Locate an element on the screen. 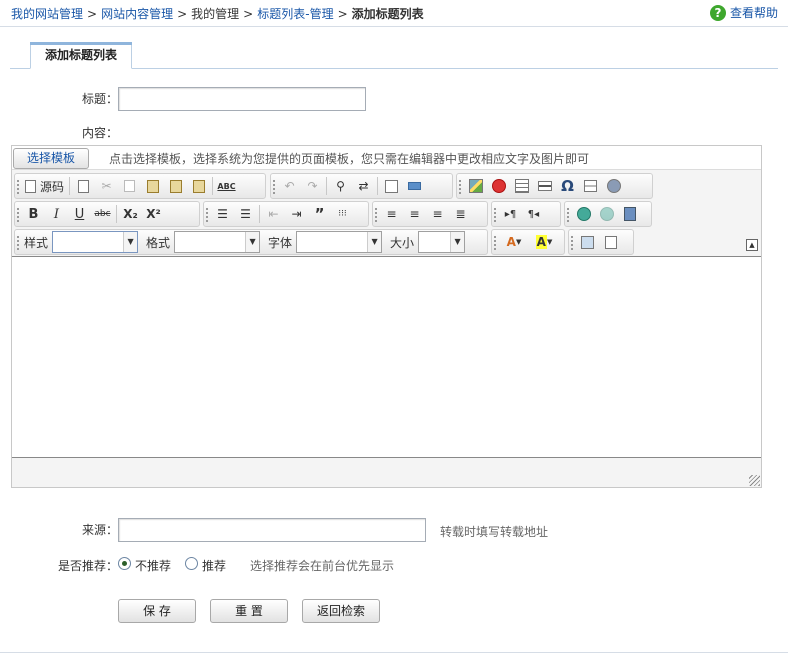 This screenshot has width=788, height=654. copy-button is located at coordinates (129, 186).